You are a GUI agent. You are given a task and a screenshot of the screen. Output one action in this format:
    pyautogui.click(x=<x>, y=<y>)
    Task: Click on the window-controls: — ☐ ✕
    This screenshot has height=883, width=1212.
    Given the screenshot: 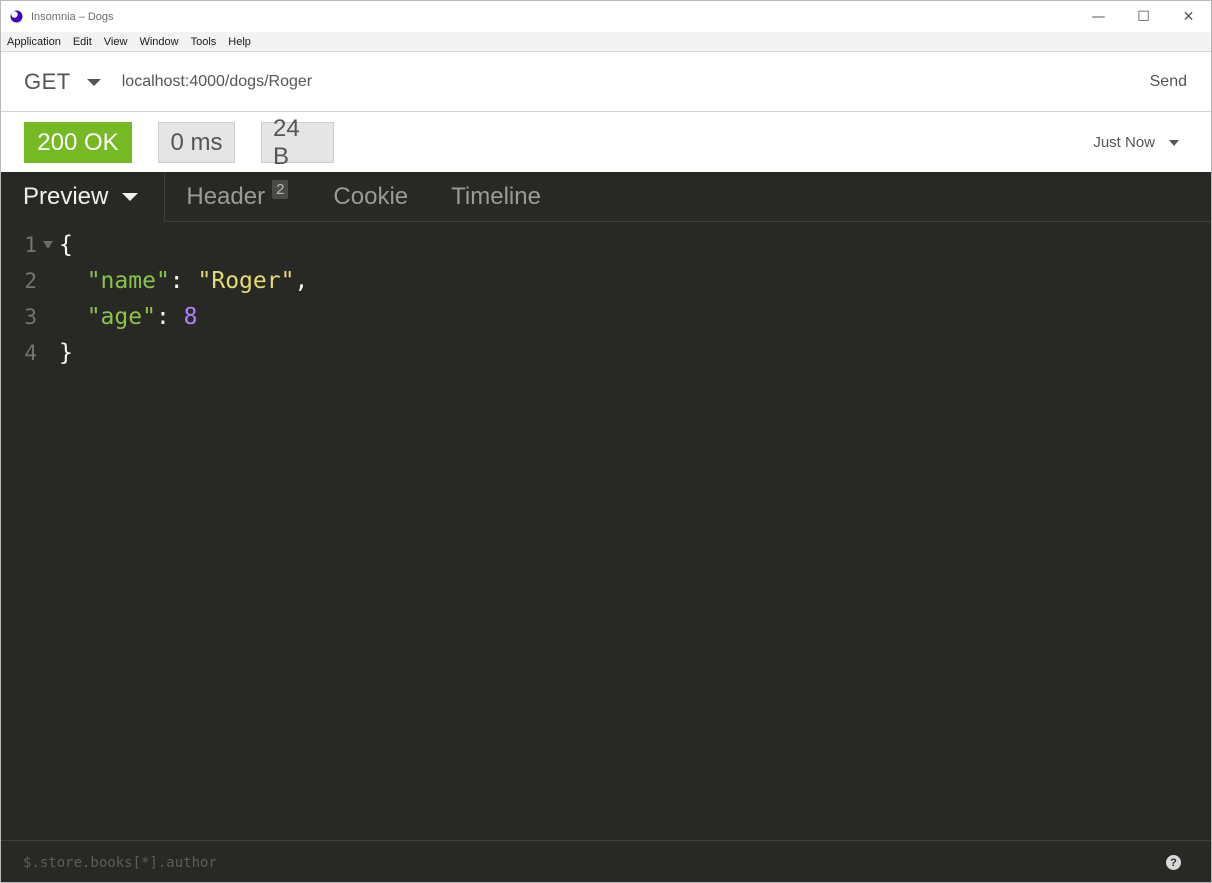 What is the action you would take?
    pyautogui.click(x=1143, y=16)
    